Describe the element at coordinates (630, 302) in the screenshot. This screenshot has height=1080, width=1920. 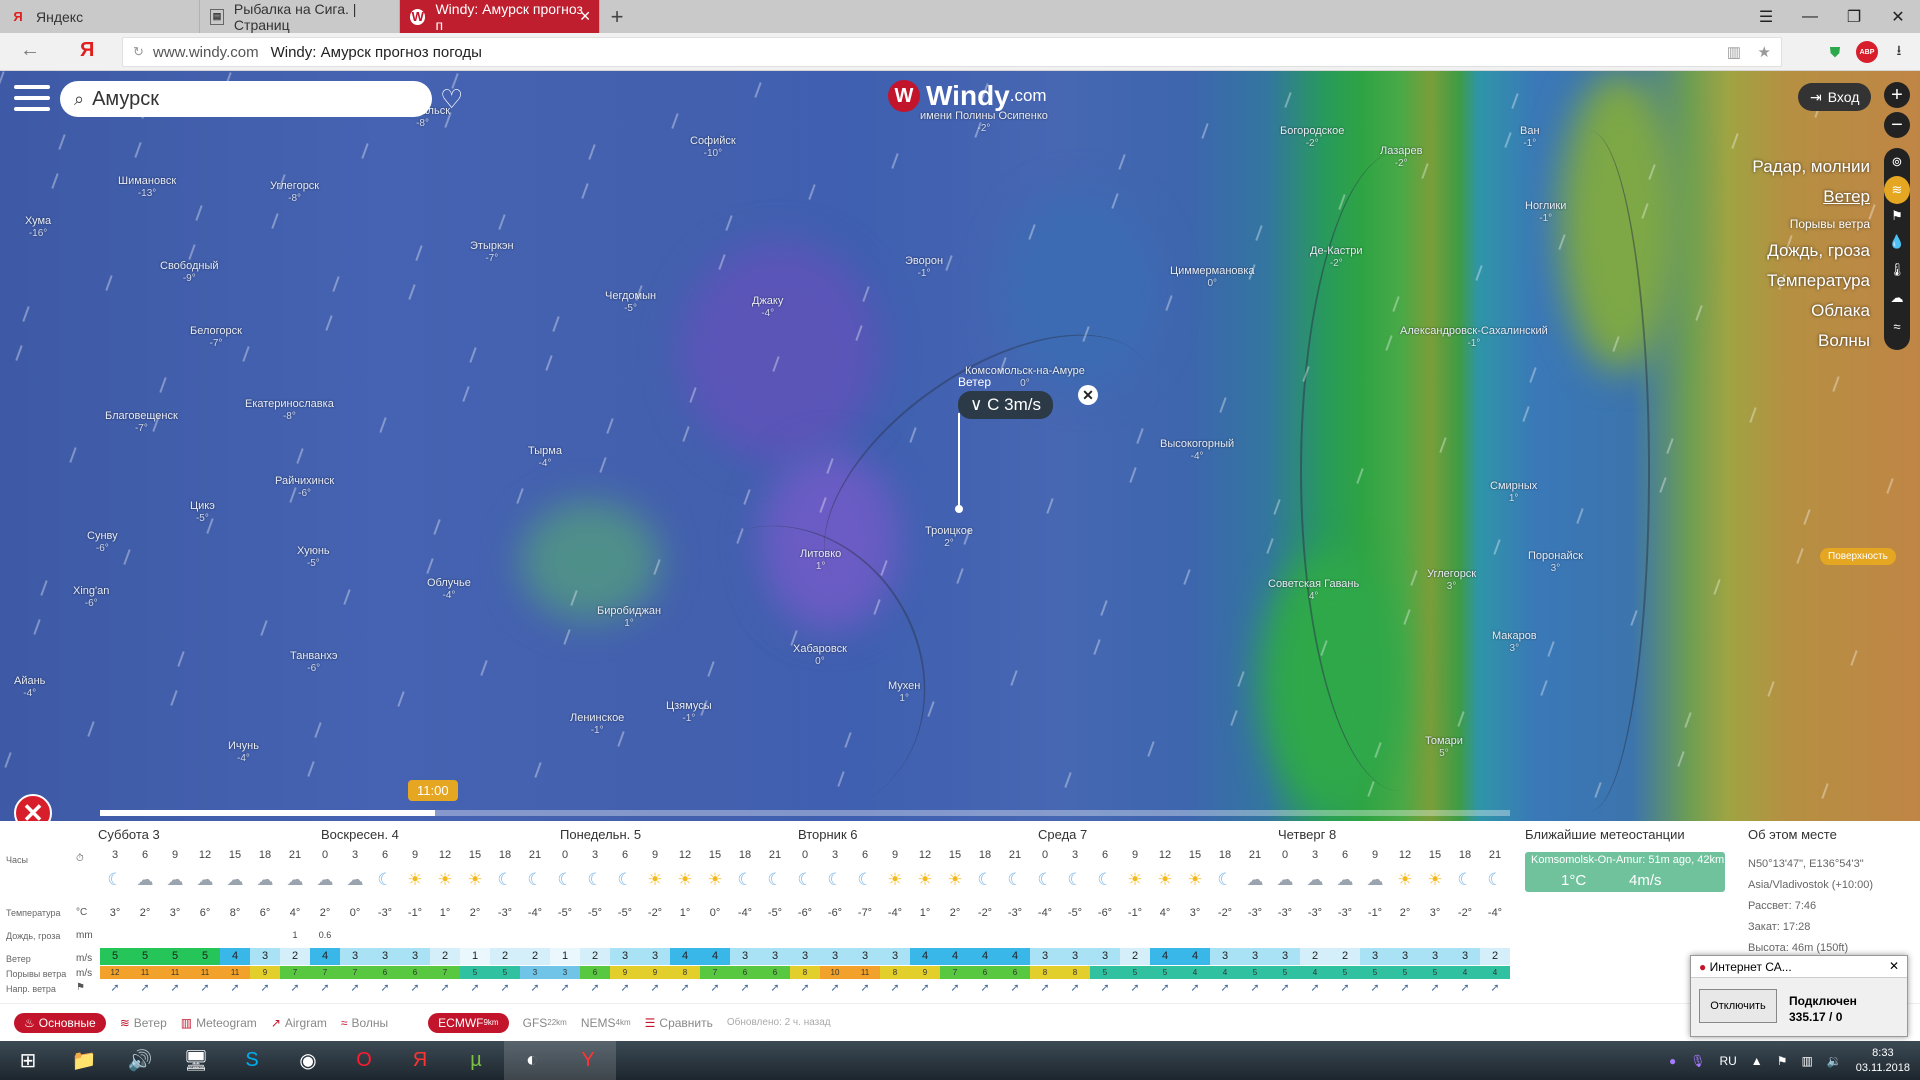
I see `city-label: Чегдомын -5°` at that location.